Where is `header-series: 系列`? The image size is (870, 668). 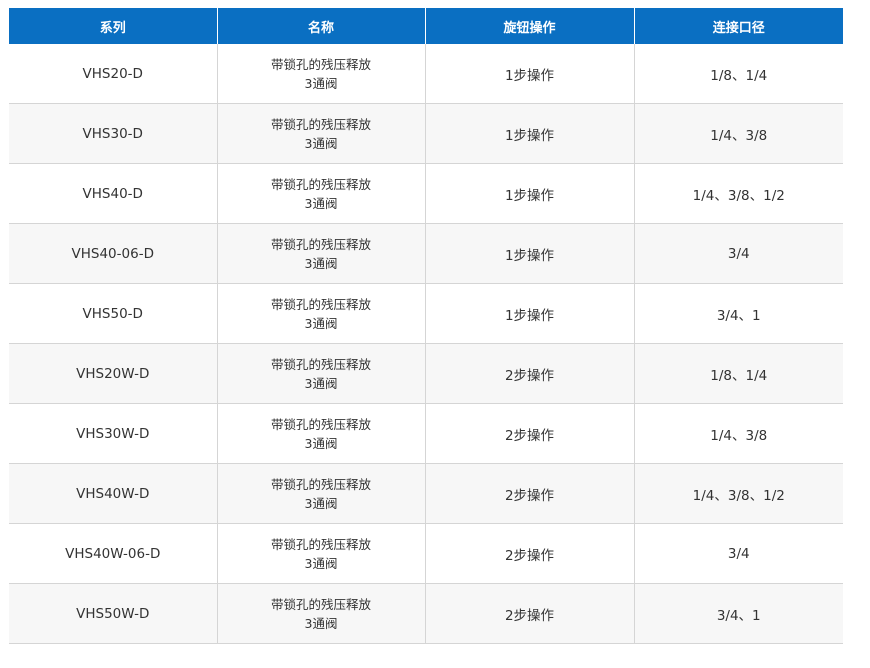 header-series: 系列 is located at coordinates (113, 26).